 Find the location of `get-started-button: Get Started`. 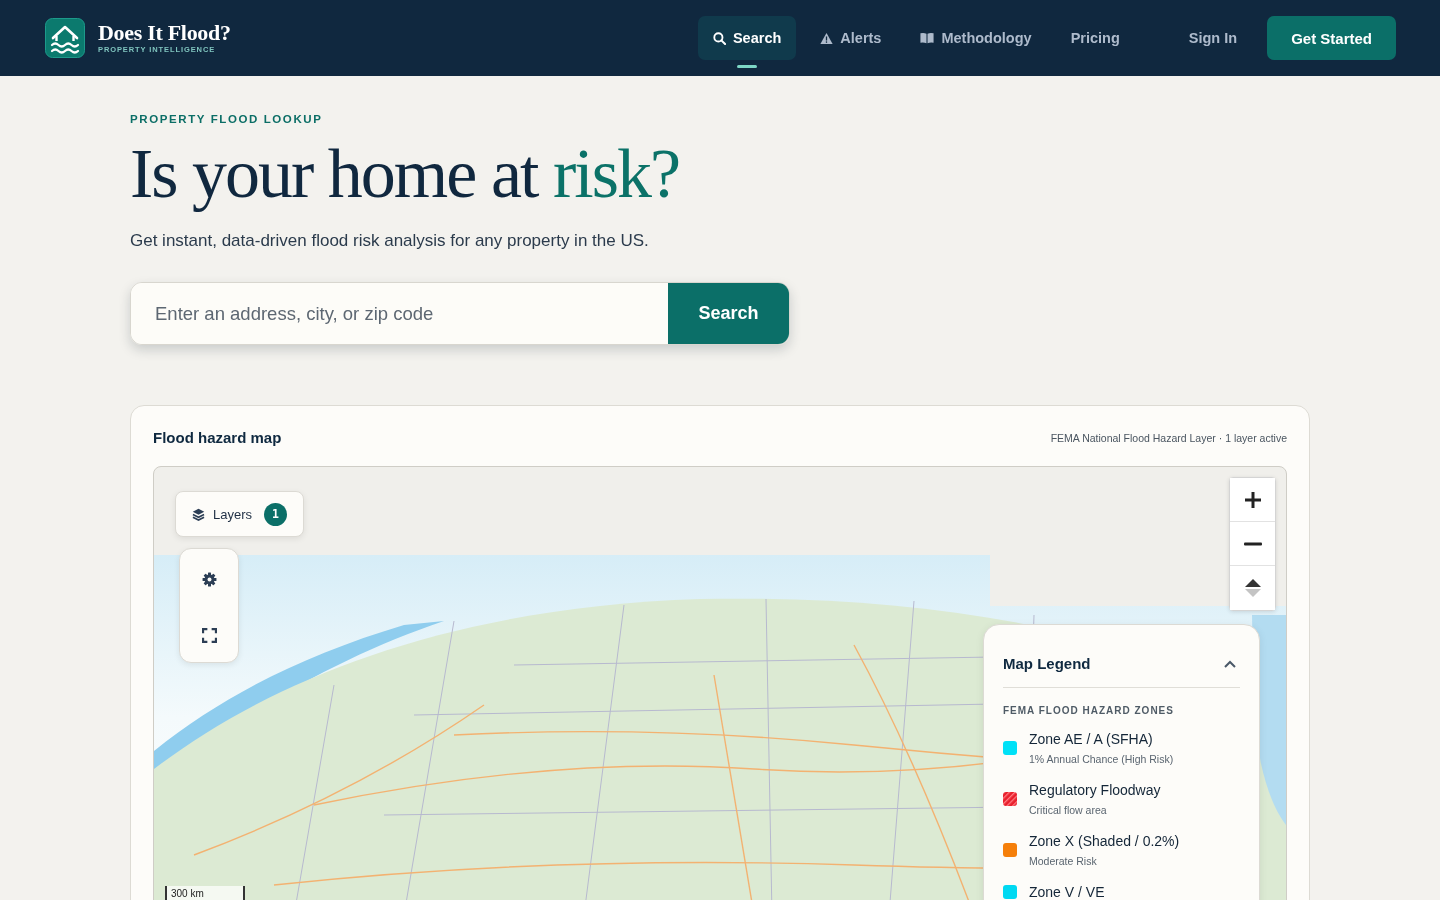

get-started-button: Get Started is located at coordinates (1331, 38).